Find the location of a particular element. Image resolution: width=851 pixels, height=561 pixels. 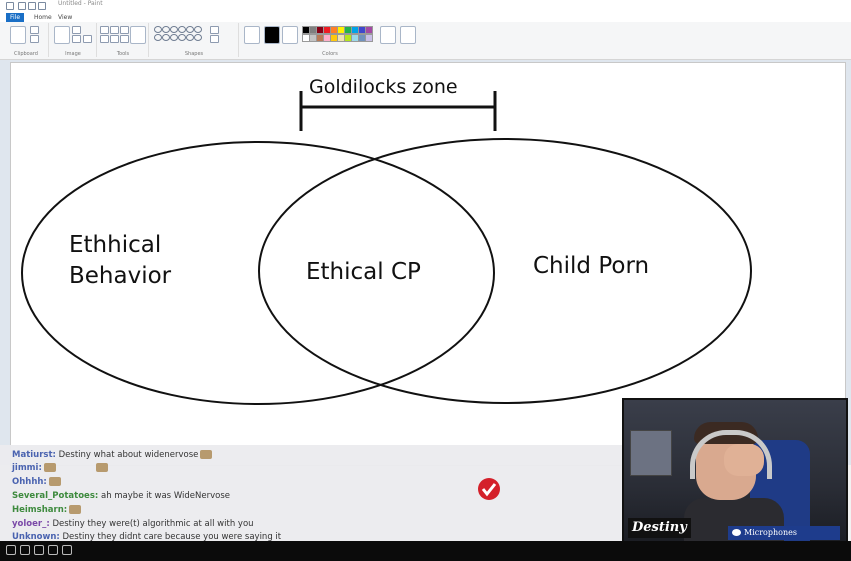

chat-message: Ohhhh: is located at coordinates (36, 482).